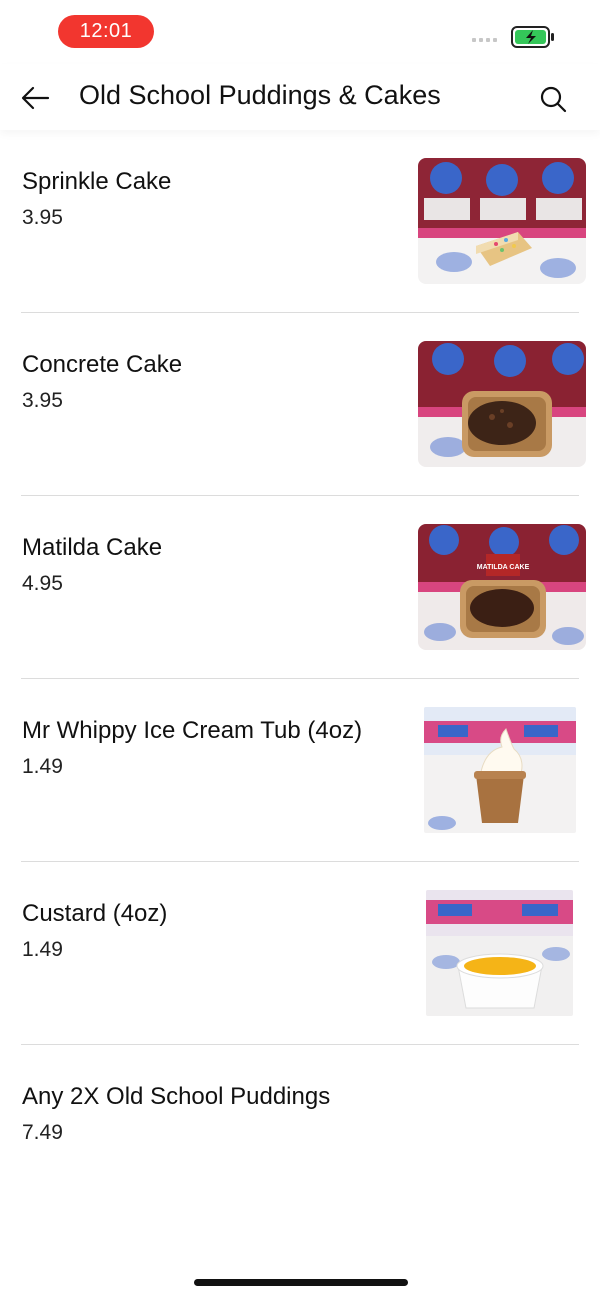 Image resolution: width=600 pixels, height=1298 pixels. I want to click on item-price: 7.49, so click(42, 1132).